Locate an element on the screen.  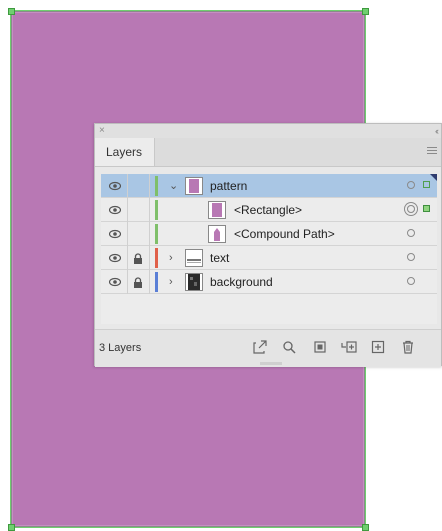
selection-handle-bottom-right is located at coordinates (365, 527).